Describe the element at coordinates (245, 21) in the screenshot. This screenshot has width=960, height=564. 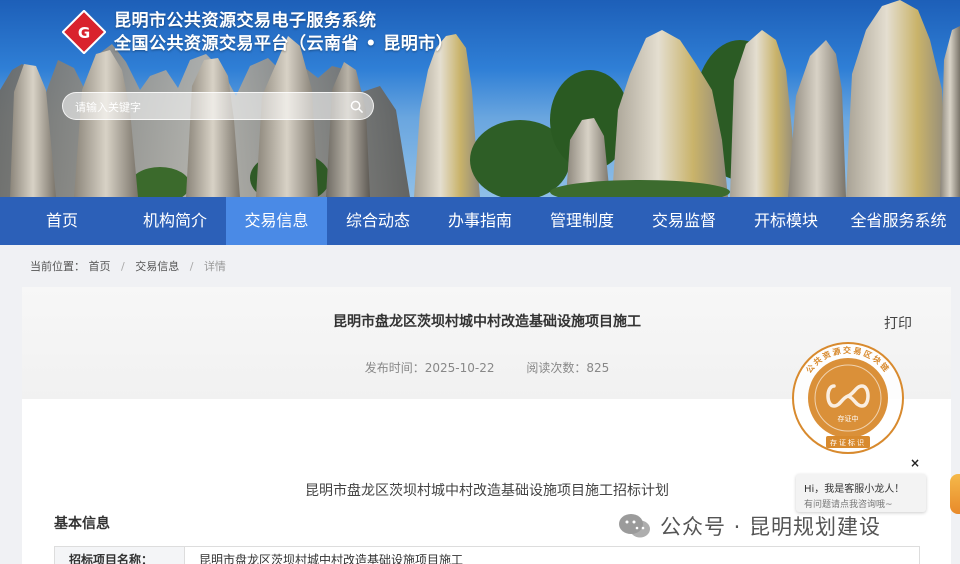
I see `site-title-line1: 昆明市公共资源交易电子服务系统` at that location.